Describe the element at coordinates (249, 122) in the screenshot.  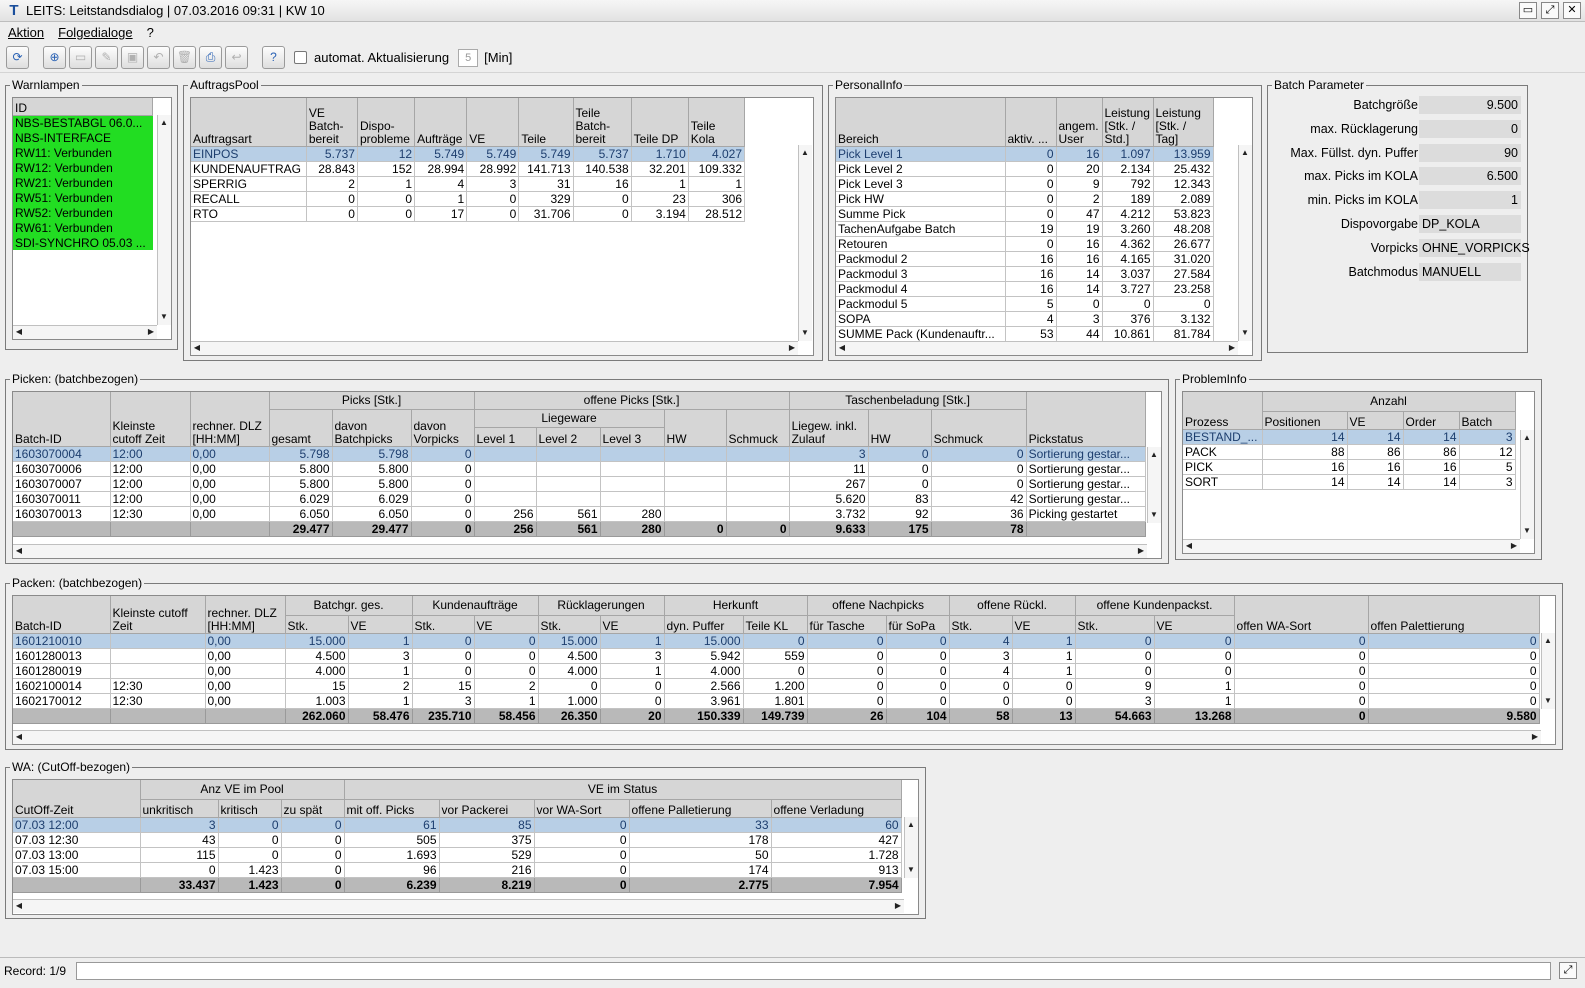
I see `column-header: Auftragsart` at that location.